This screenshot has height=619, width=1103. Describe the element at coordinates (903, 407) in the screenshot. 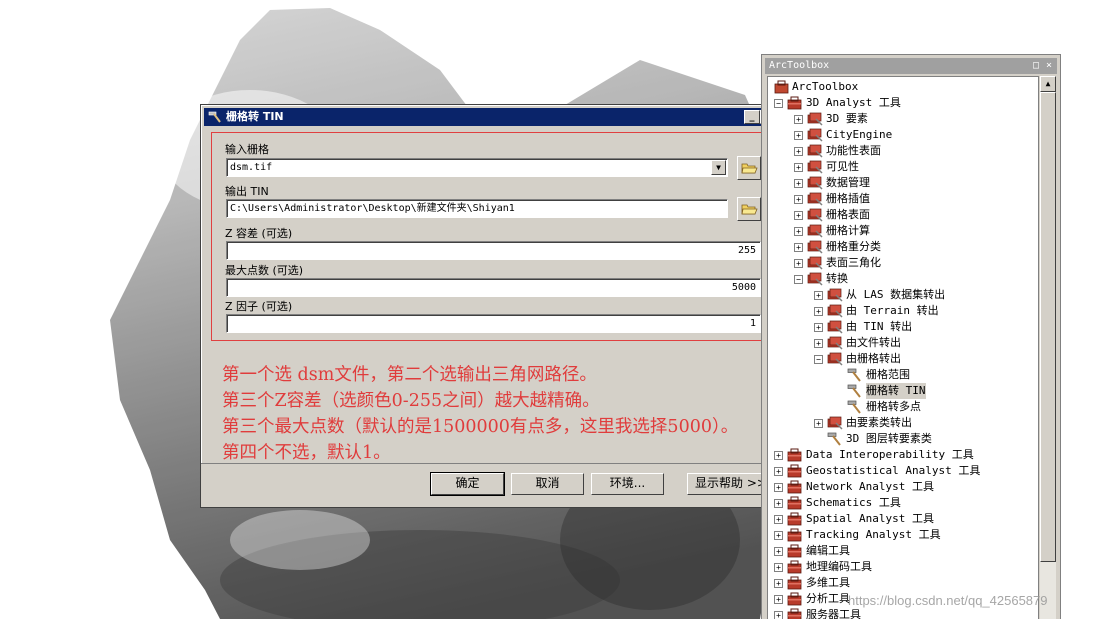

I see `tree-item: 栅格转多点` at that location.